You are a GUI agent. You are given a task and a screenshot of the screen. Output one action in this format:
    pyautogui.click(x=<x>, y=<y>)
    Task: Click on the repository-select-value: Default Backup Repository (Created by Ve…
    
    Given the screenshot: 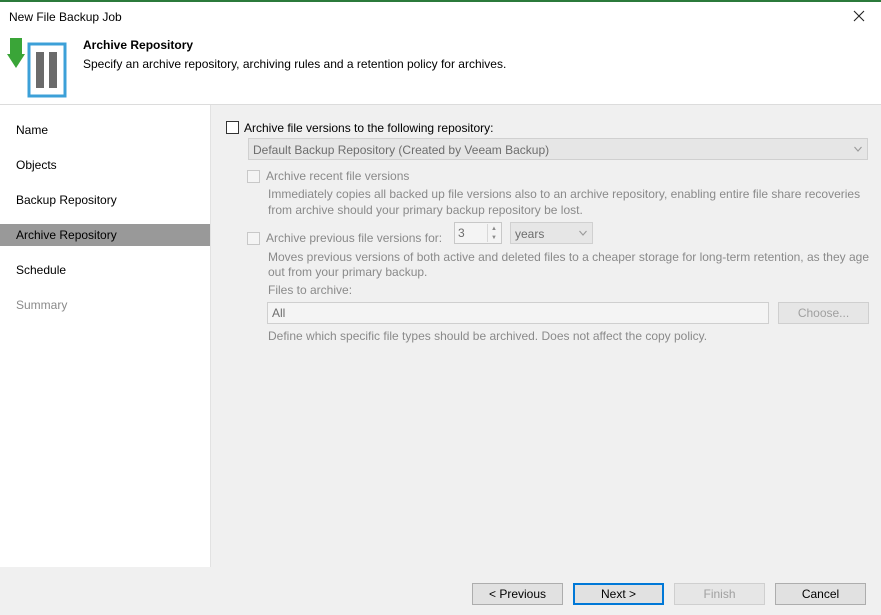 What is the action you would take?
    pyautogui.click(x=401, y=150)
    